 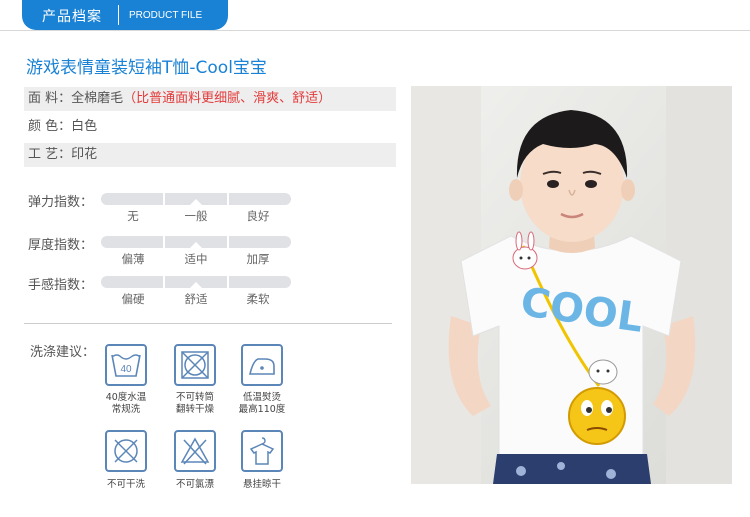 I want to click on spec-label: 颜 色：, so click(x=50, y=126).